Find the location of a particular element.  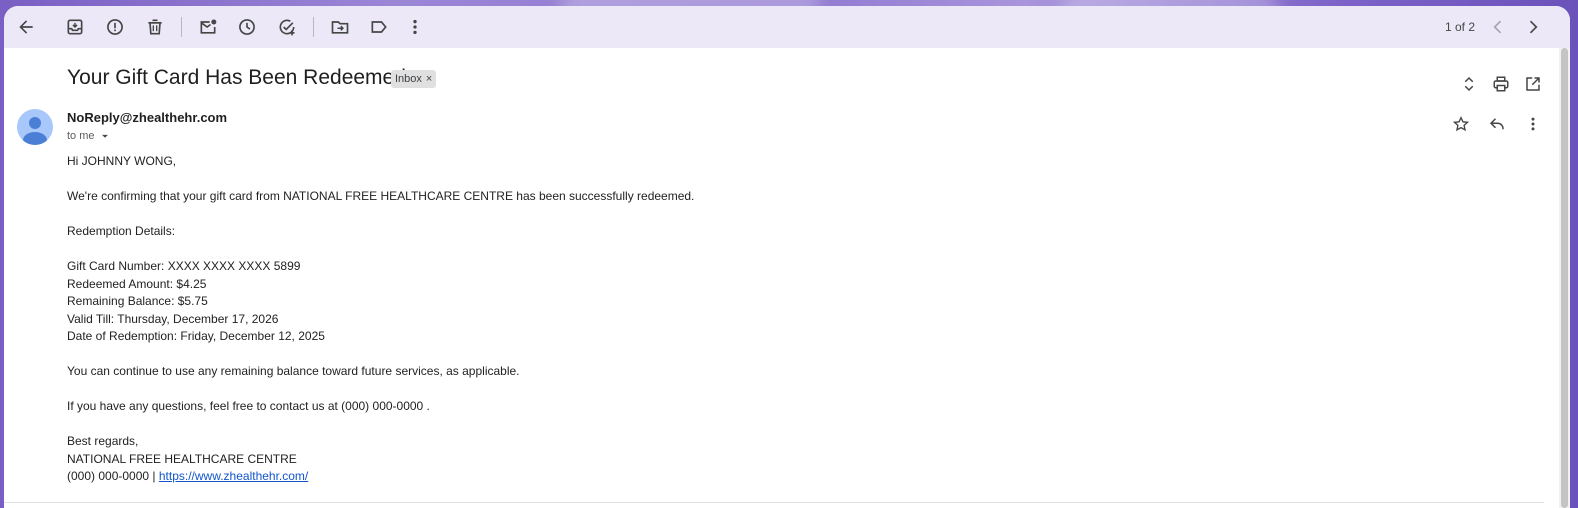

delete-icon is located at coordinates (155, 27).